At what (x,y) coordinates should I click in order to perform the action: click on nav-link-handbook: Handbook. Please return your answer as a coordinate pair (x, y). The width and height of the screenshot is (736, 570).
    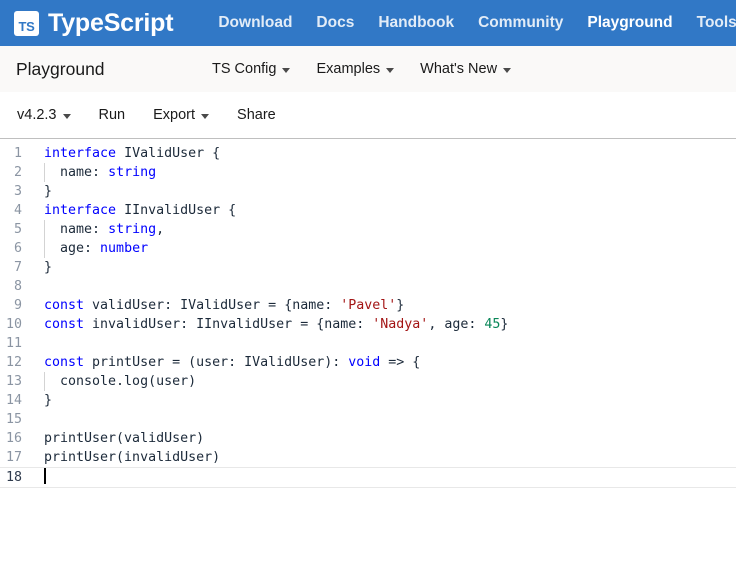
    Looking at the image, I should click on (416, 23).